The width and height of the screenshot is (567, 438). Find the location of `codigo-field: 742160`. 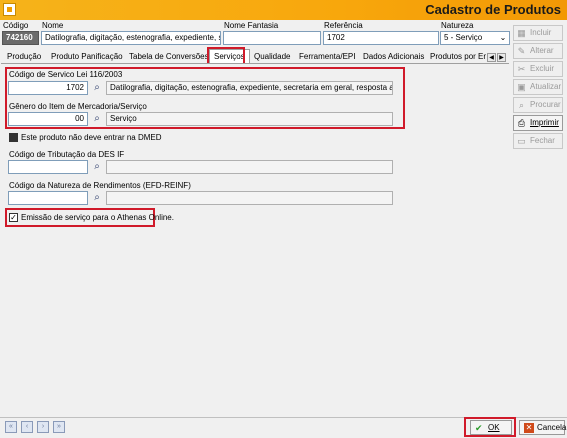

codigo-field: 742160 is located at coordinates (20, 38).